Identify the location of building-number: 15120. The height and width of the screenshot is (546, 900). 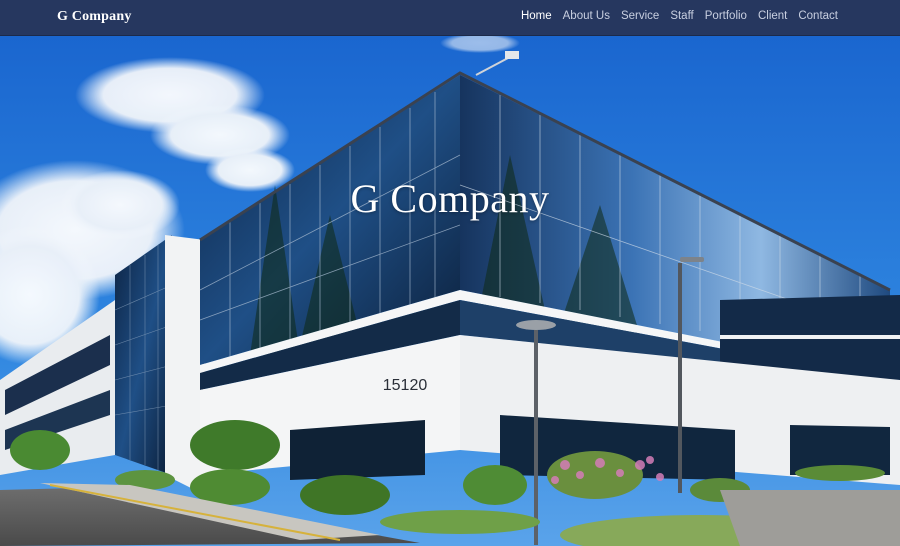
(405, 385).